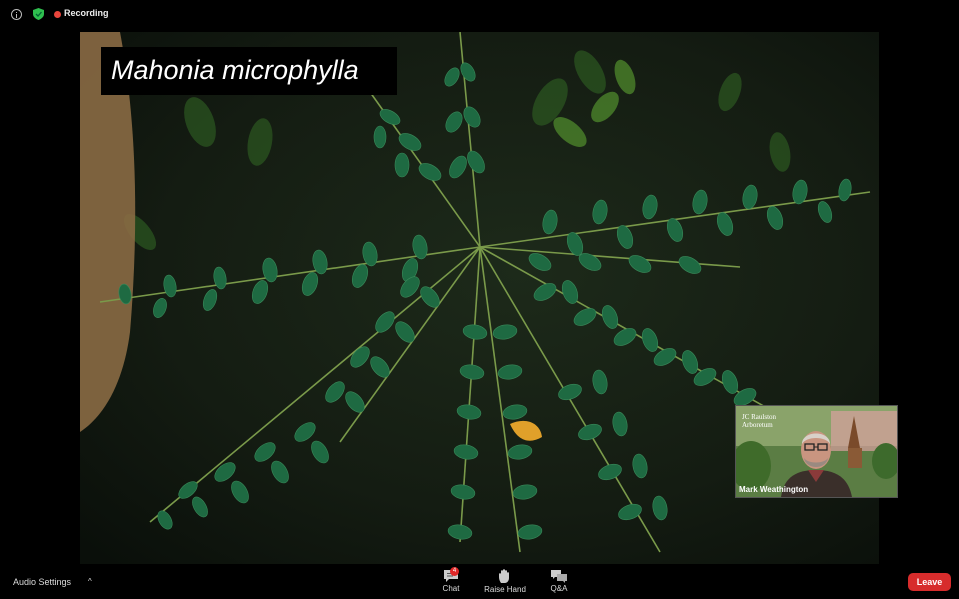 This screenshot has width=959, height=599. What do you see at coordinates (759, 421) in the screenshot?
I see `arboretum-logo-text: JC Raulston Arboretum` at bounding box center [759, 421].